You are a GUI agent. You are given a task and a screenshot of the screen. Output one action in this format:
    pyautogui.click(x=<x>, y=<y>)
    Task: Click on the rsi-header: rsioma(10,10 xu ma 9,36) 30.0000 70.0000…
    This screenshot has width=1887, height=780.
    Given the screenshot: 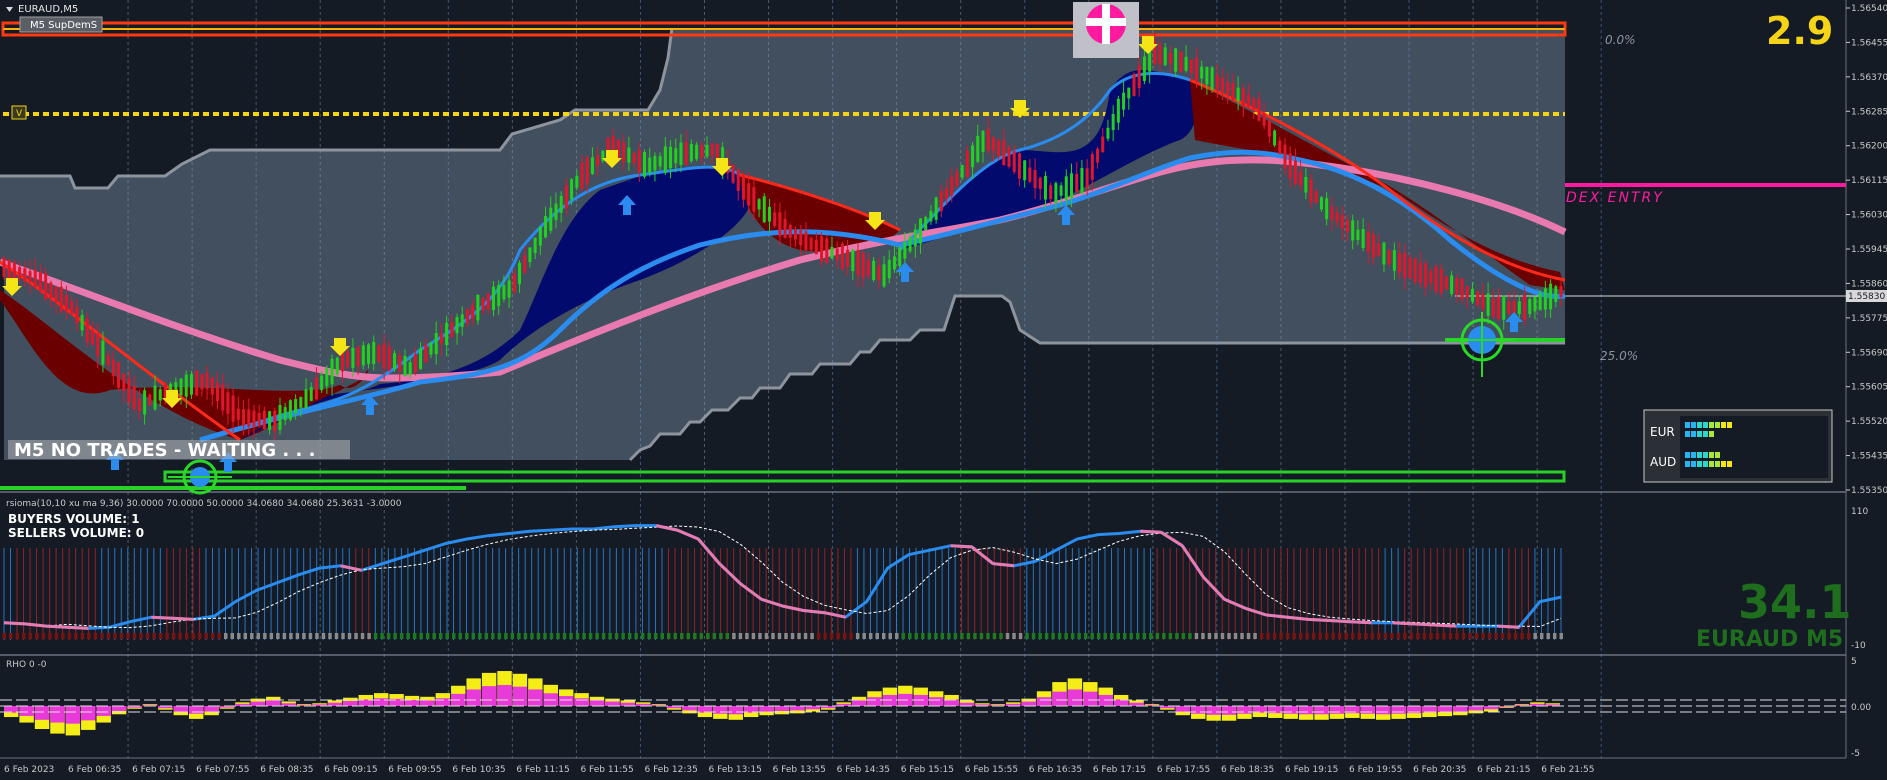 What is the action you would take?
    pyautogui.click(x=204, y=504)
    